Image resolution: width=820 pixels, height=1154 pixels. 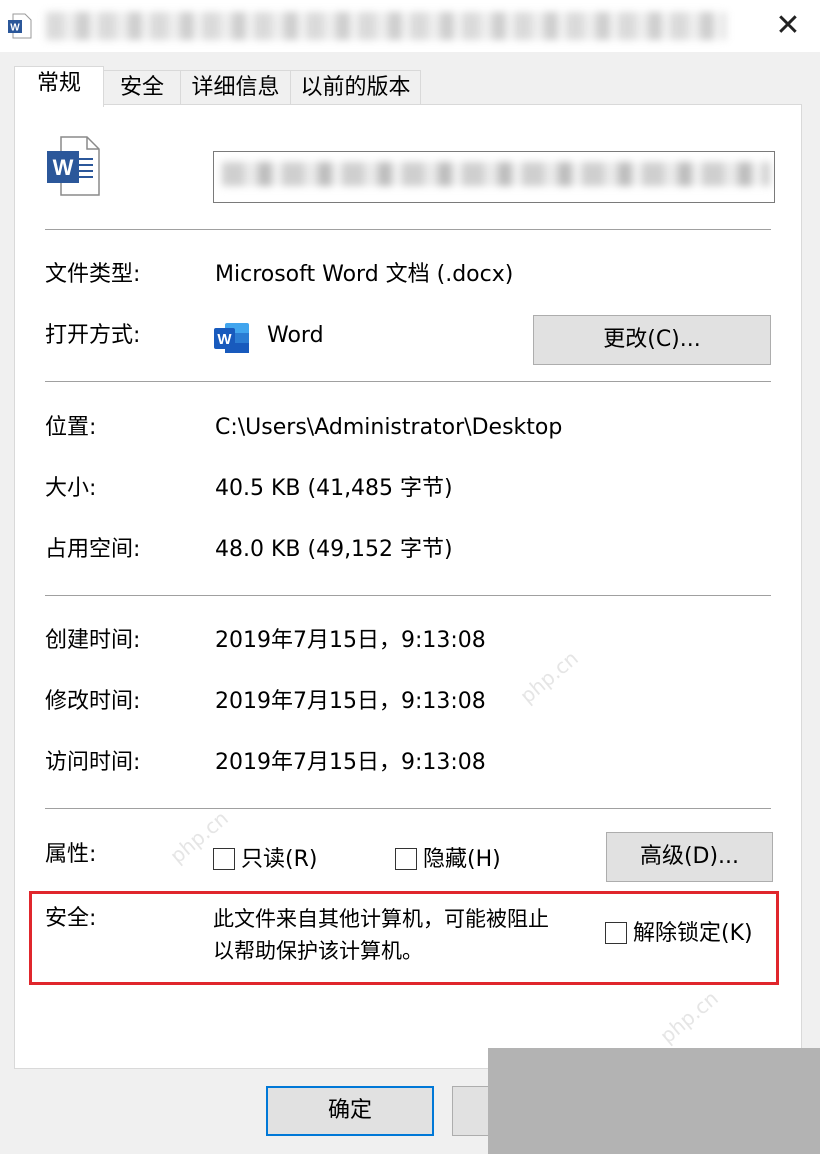 What do you see at coordinates (295, 335) in the screenshot?
I see `open-with-value: Word` at bounding box center [295, 335].